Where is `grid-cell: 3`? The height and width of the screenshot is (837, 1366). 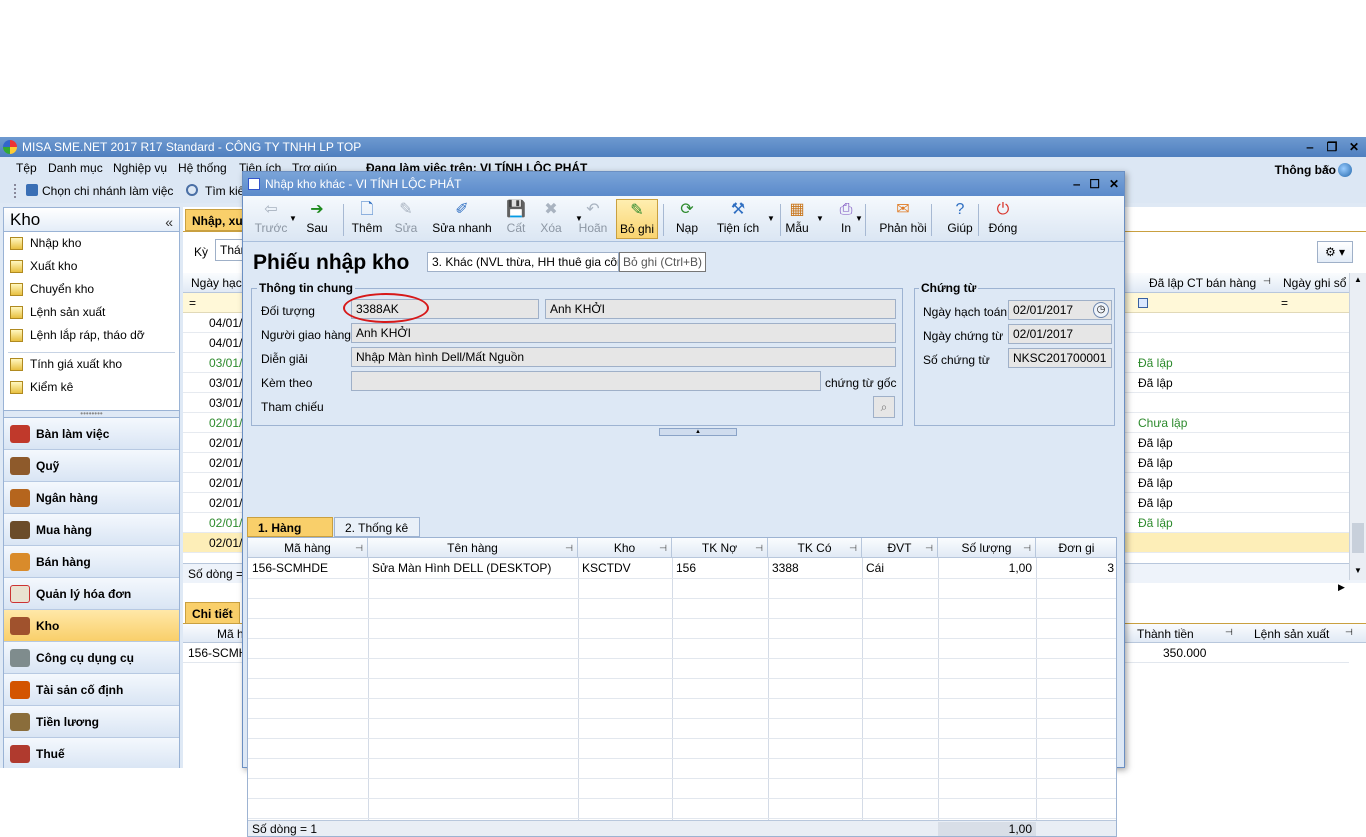
grid-cell: 3 is located at coordinates (1076, 568).